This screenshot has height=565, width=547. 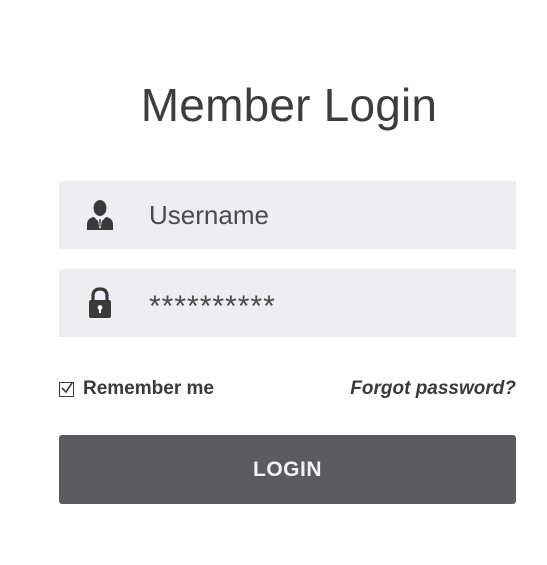 I want to click on login-button-label: LOGIN, so click(x=287, y=469).